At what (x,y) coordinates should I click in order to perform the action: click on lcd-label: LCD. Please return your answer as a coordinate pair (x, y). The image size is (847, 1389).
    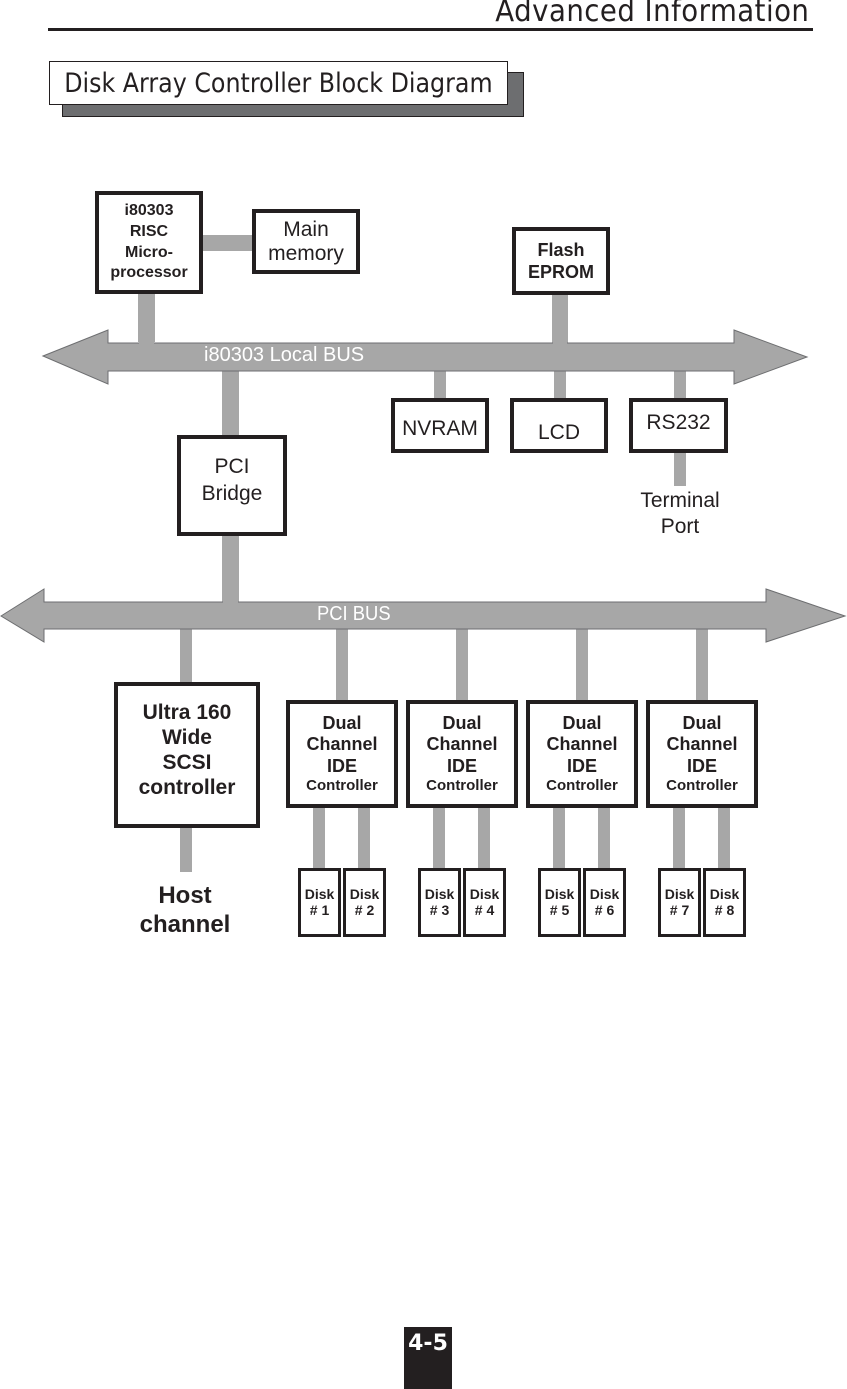
    Looking at the image, I should click on (558, 432).